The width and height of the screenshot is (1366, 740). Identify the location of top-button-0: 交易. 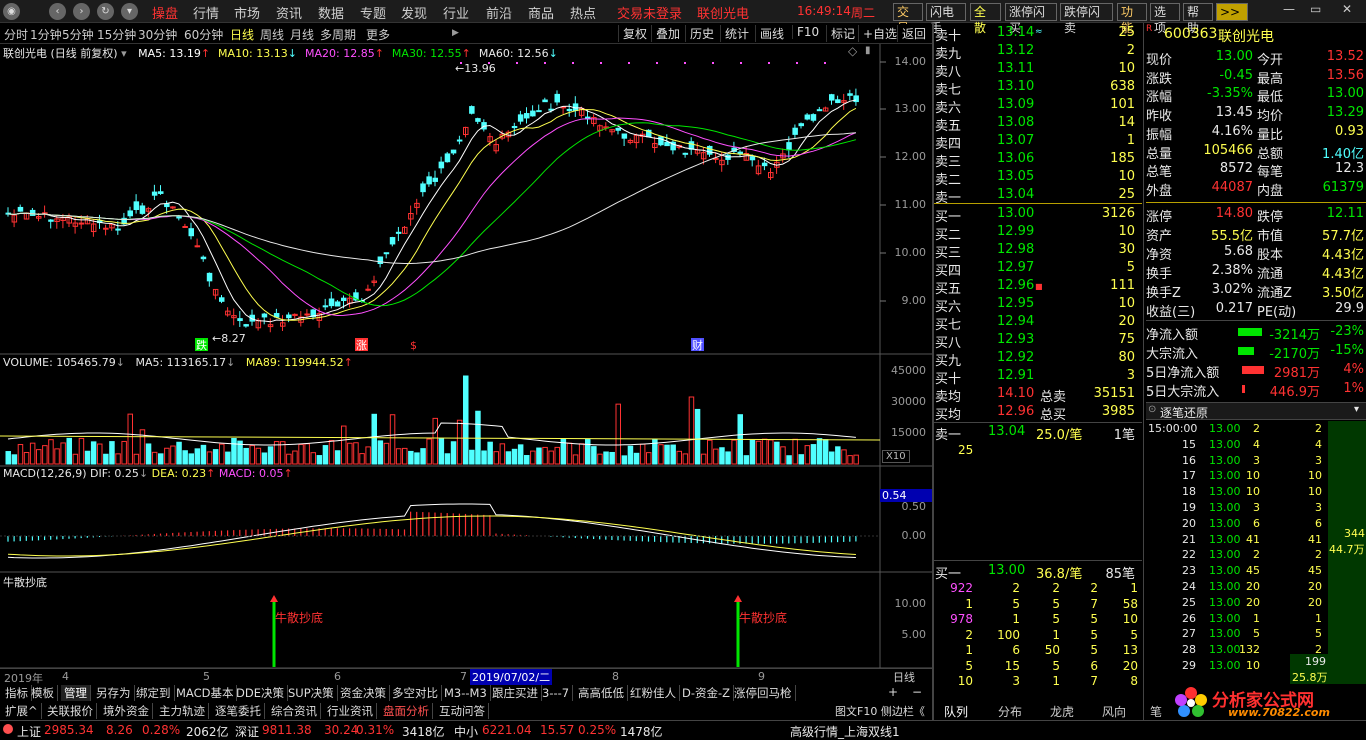
(908, 19).